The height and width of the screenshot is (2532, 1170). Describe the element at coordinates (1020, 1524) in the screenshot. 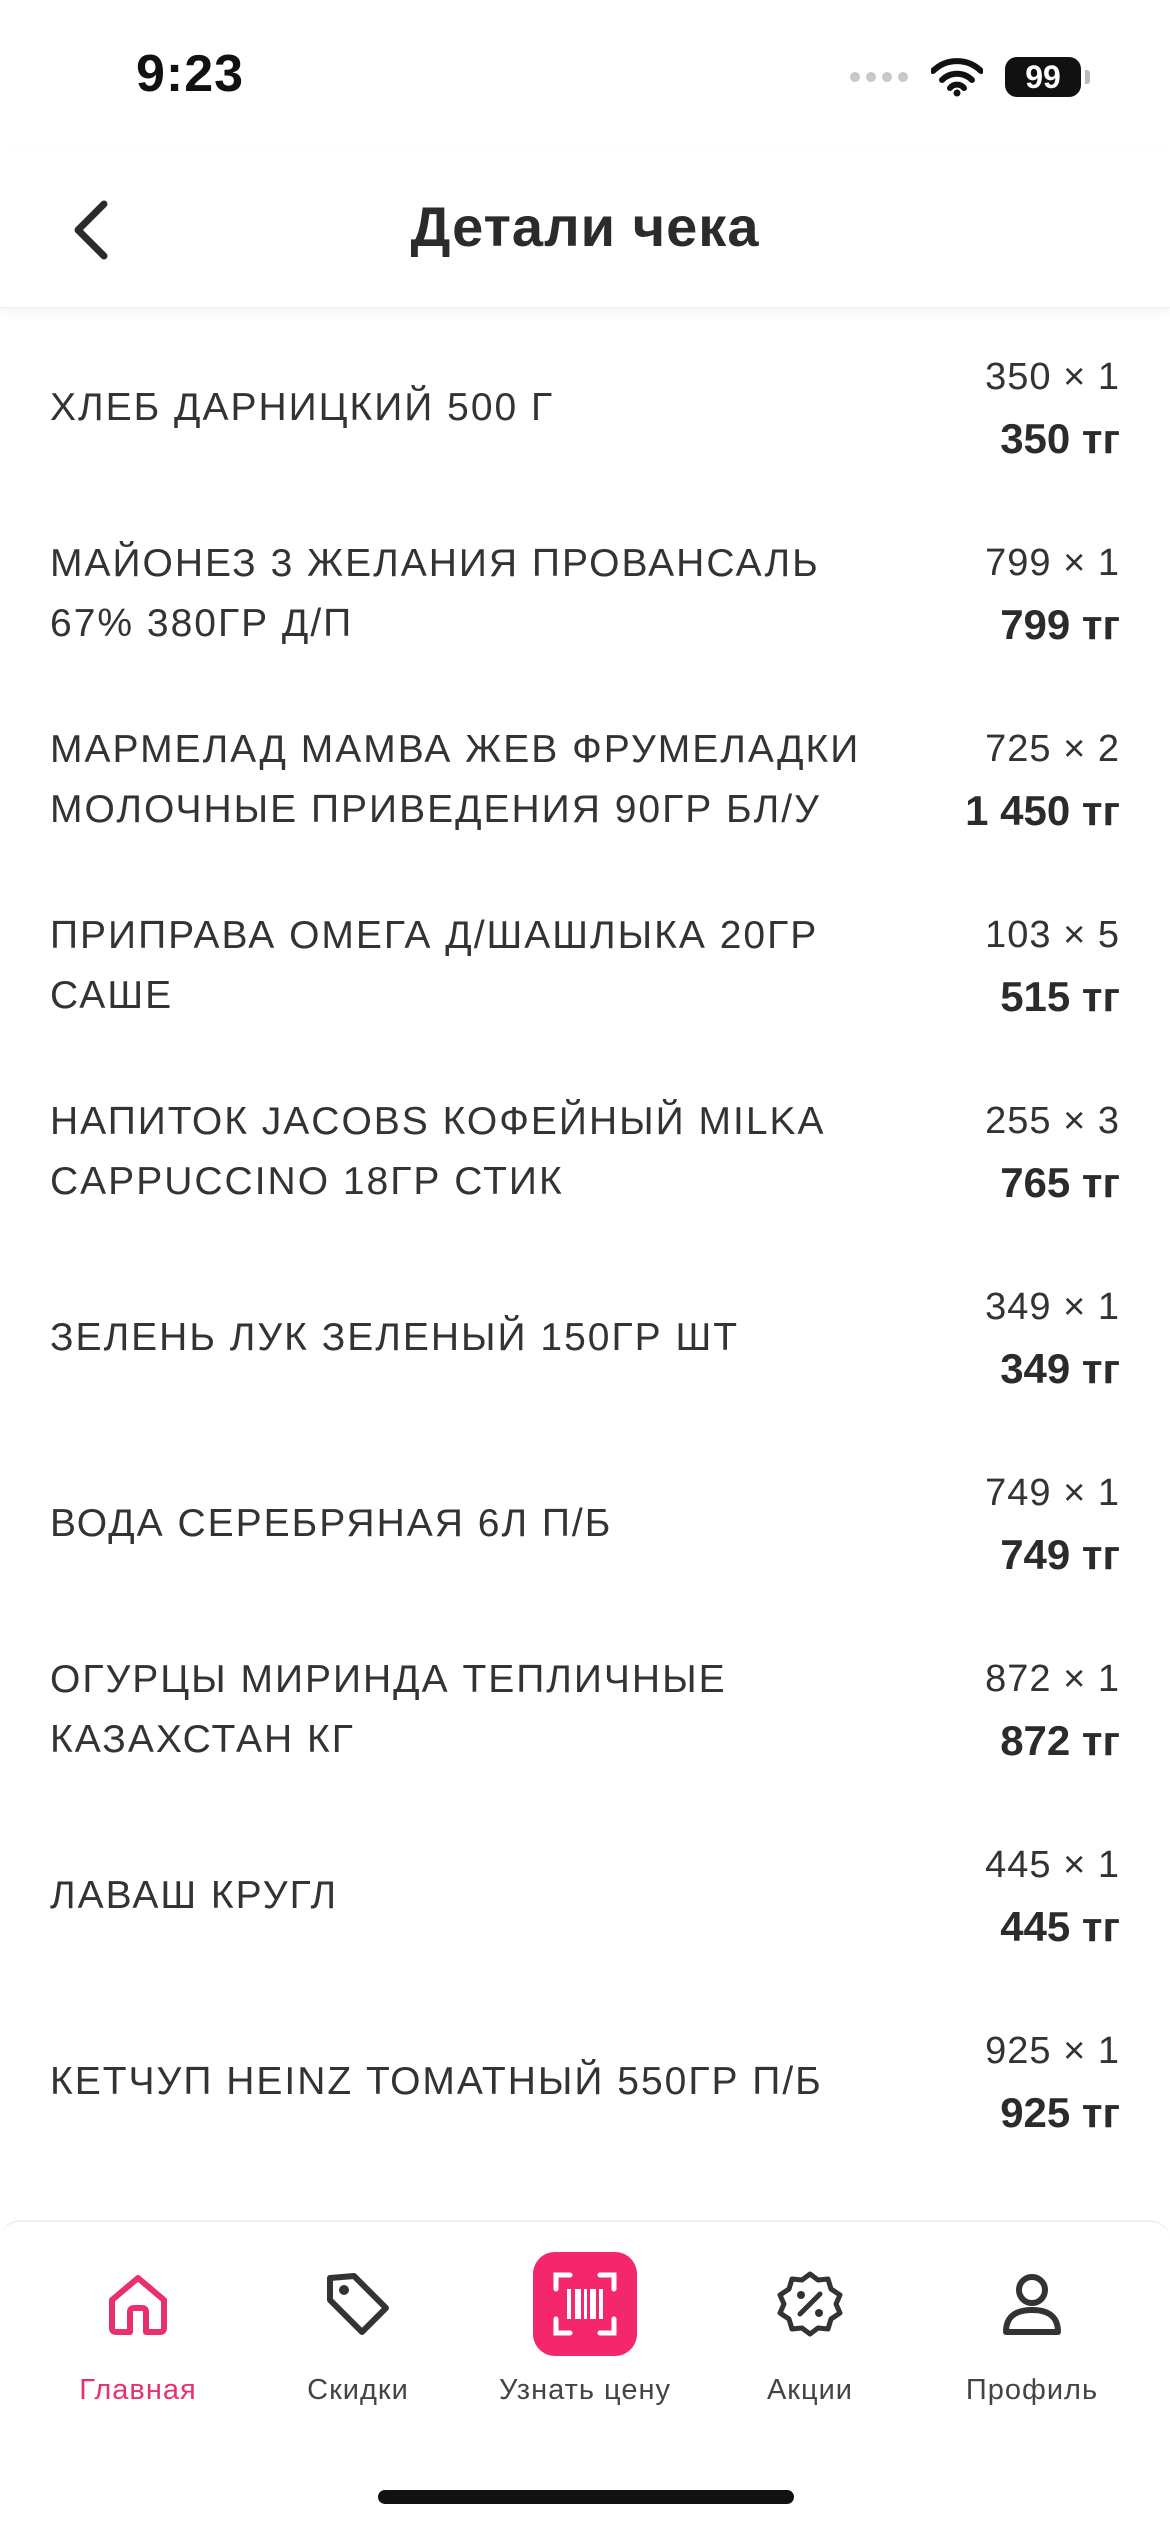

I see `item-price: 749 × 1 749 тг` at that location.